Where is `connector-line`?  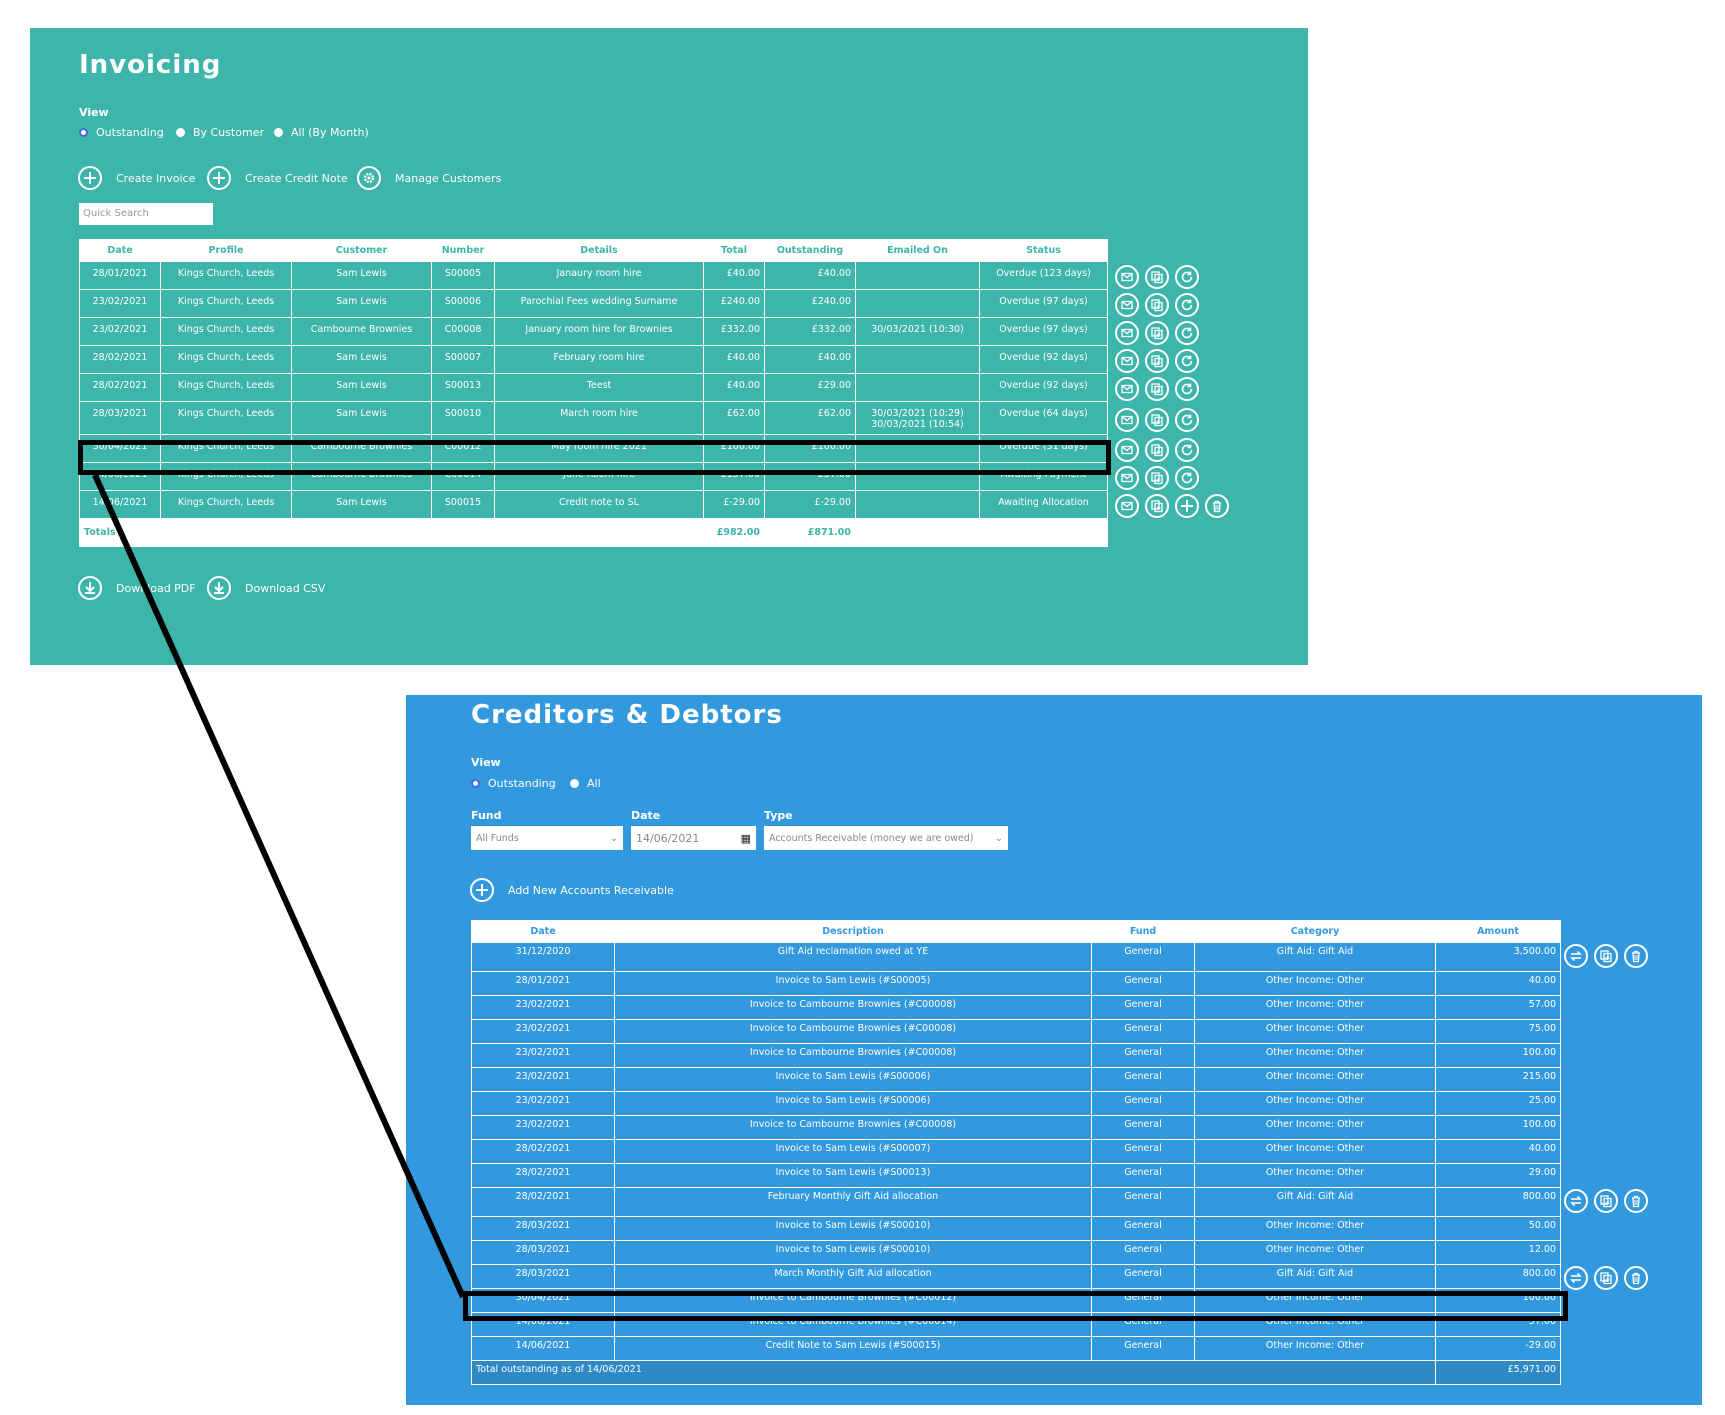 connector-line is located at coordinates (279, 886).